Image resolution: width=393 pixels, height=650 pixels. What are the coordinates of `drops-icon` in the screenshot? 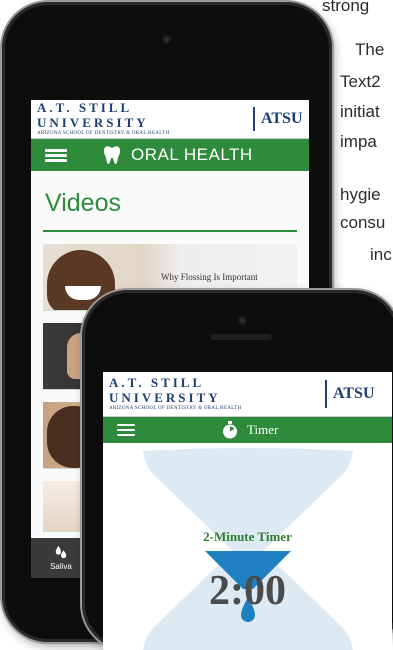 It's located at (61, 552).